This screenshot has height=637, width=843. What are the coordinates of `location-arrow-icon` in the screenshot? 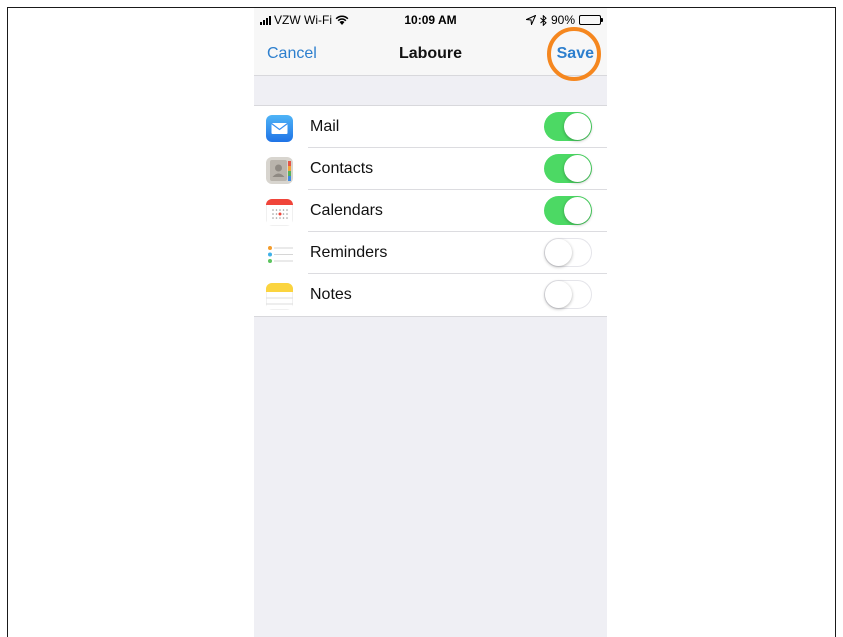 It's located at (530, 20).